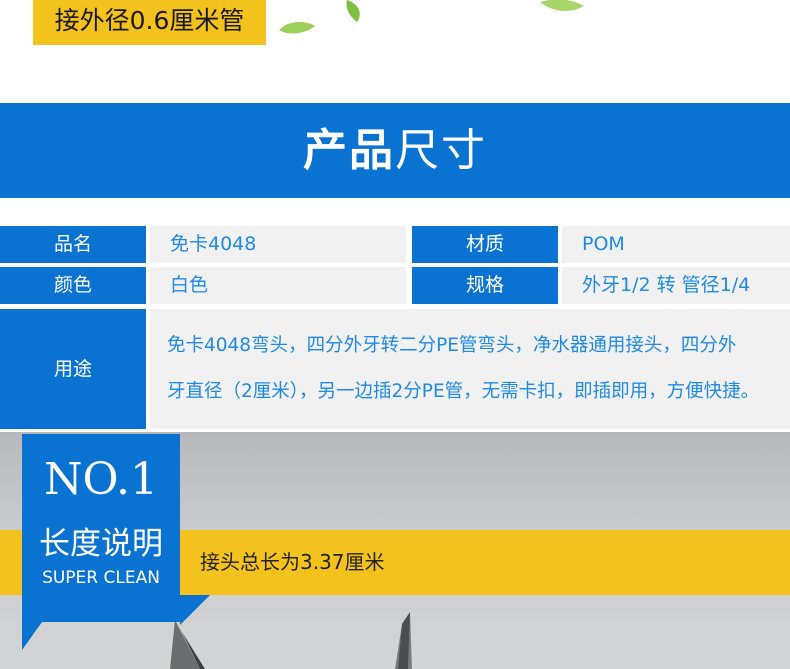  What do you see at coordinates (278, 285) in the screenshot?
I see `value-color: 白色` at bounding box center [278, 285].